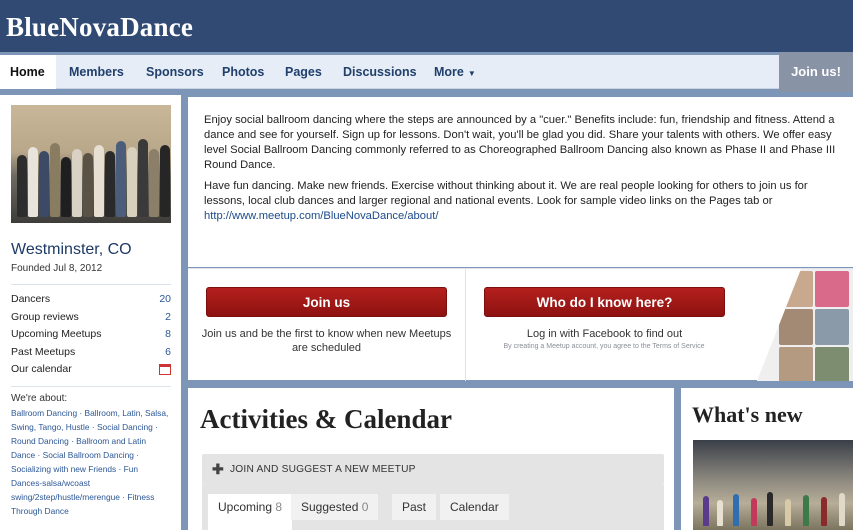 This screenshot has height=530, width=853. Describe the element at coordinates (604, 334) in the screenshot. I see `facebook-login-text: Log in with Facebook to find out` at that location.